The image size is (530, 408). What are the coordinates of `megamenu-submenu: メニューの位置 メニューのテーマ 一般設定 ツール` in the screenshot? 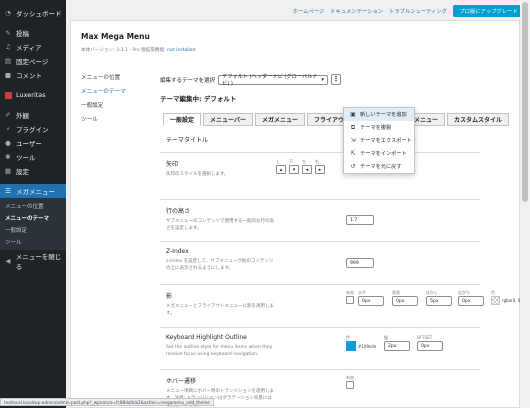 It's located at (33, 224).